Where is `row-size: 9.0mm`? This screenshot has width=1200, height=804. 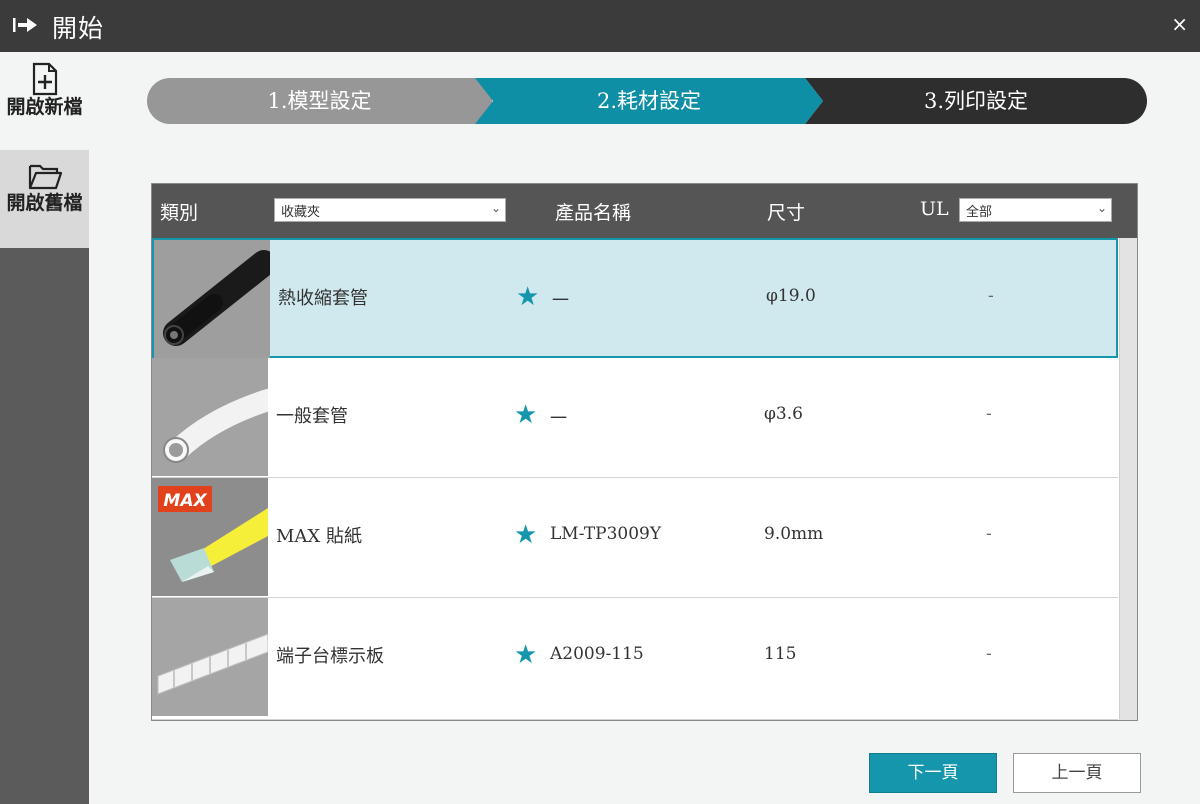
row-size: 9.0mm is located at coordinates (794, 534).